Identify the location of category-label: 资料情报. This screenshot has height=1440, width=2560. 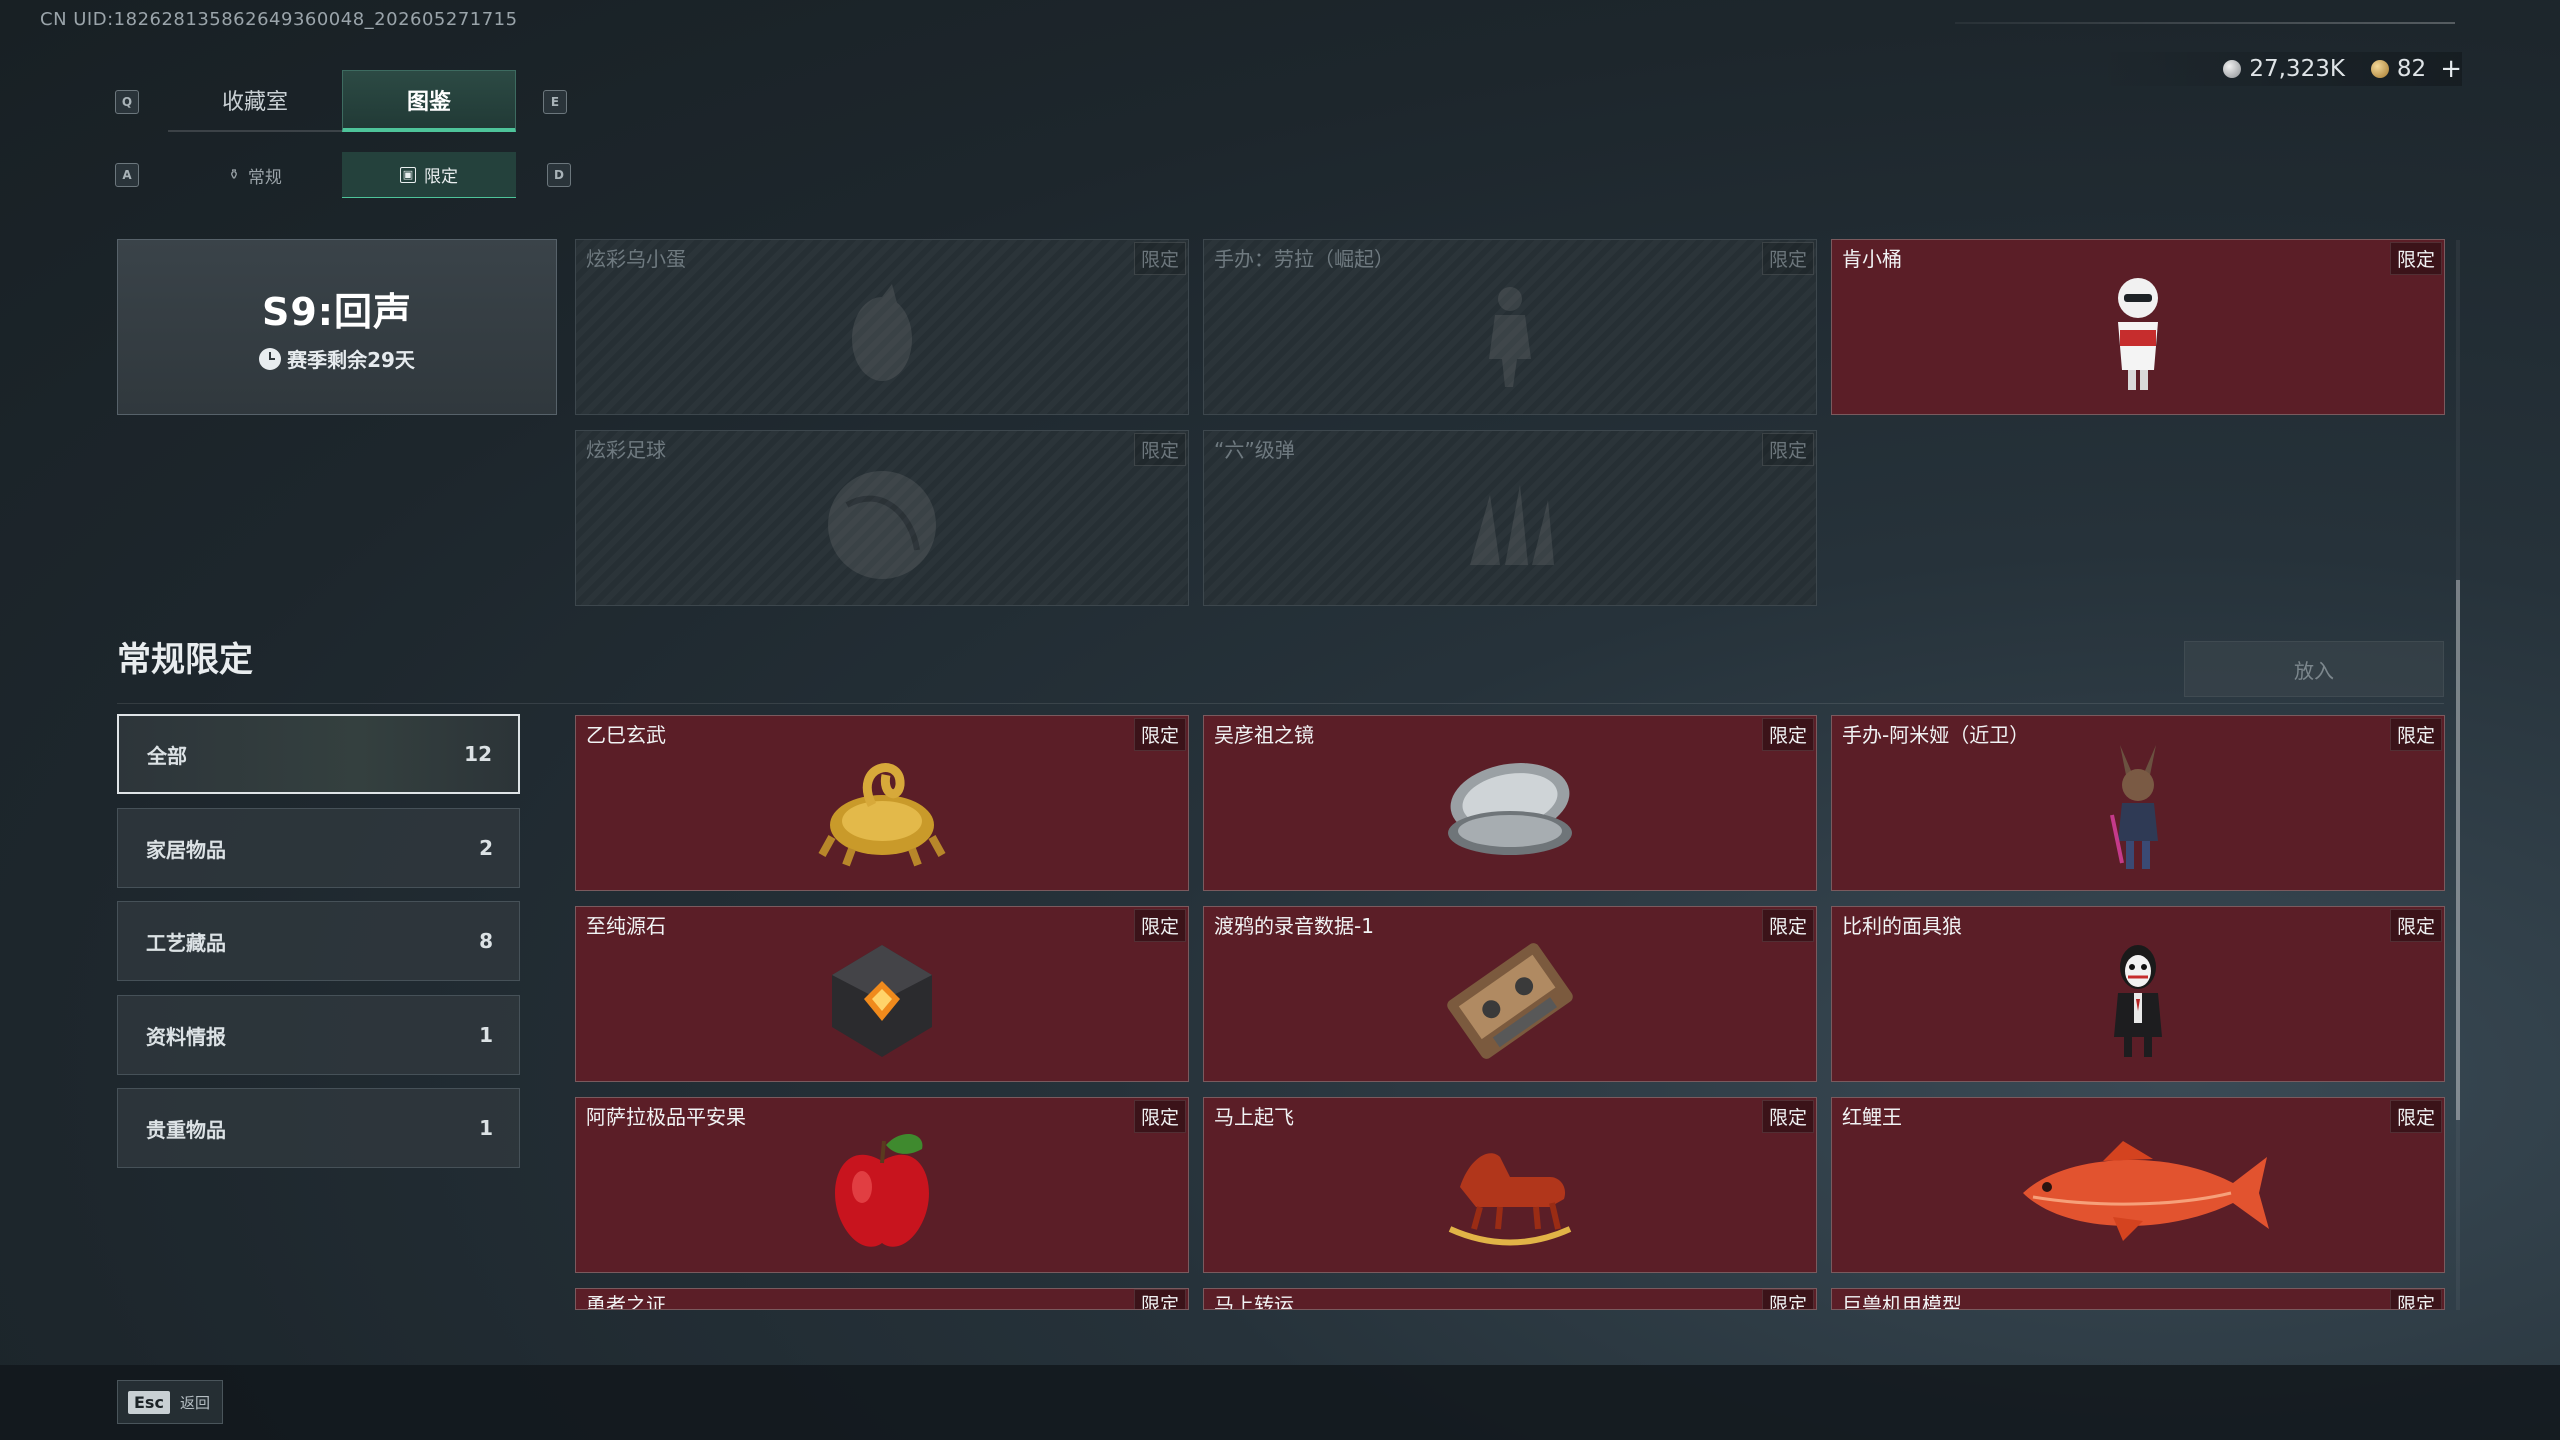
(186, 1036).